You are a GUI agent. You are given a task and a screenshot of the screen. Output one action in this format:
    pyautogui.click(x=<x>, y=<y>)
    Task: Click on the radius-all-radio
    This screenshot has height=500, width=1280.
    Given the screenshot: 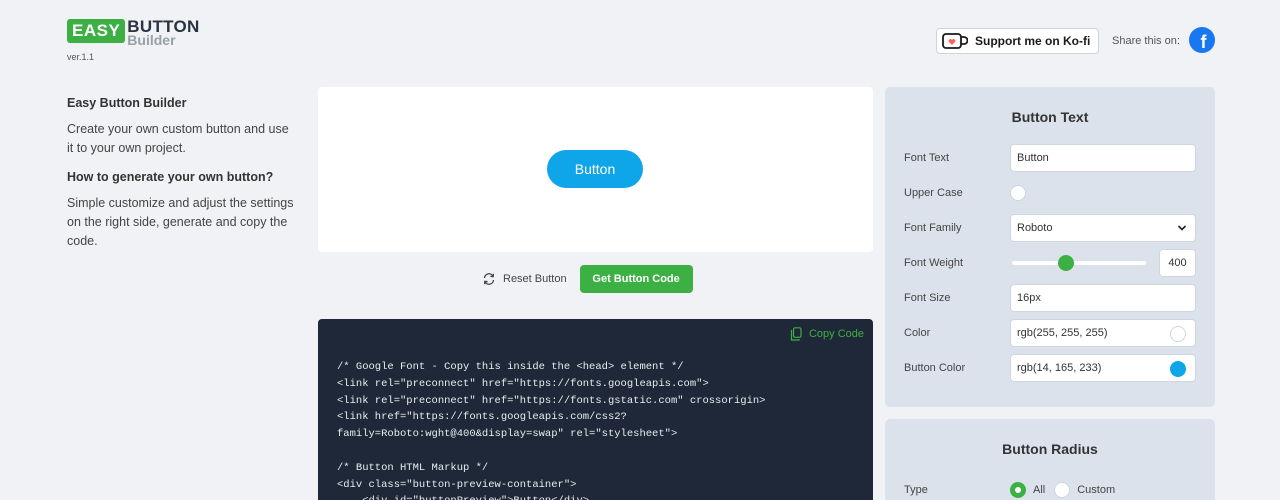 What is the action you would take?
    pyautogui.click(x=1018, y=490)
    